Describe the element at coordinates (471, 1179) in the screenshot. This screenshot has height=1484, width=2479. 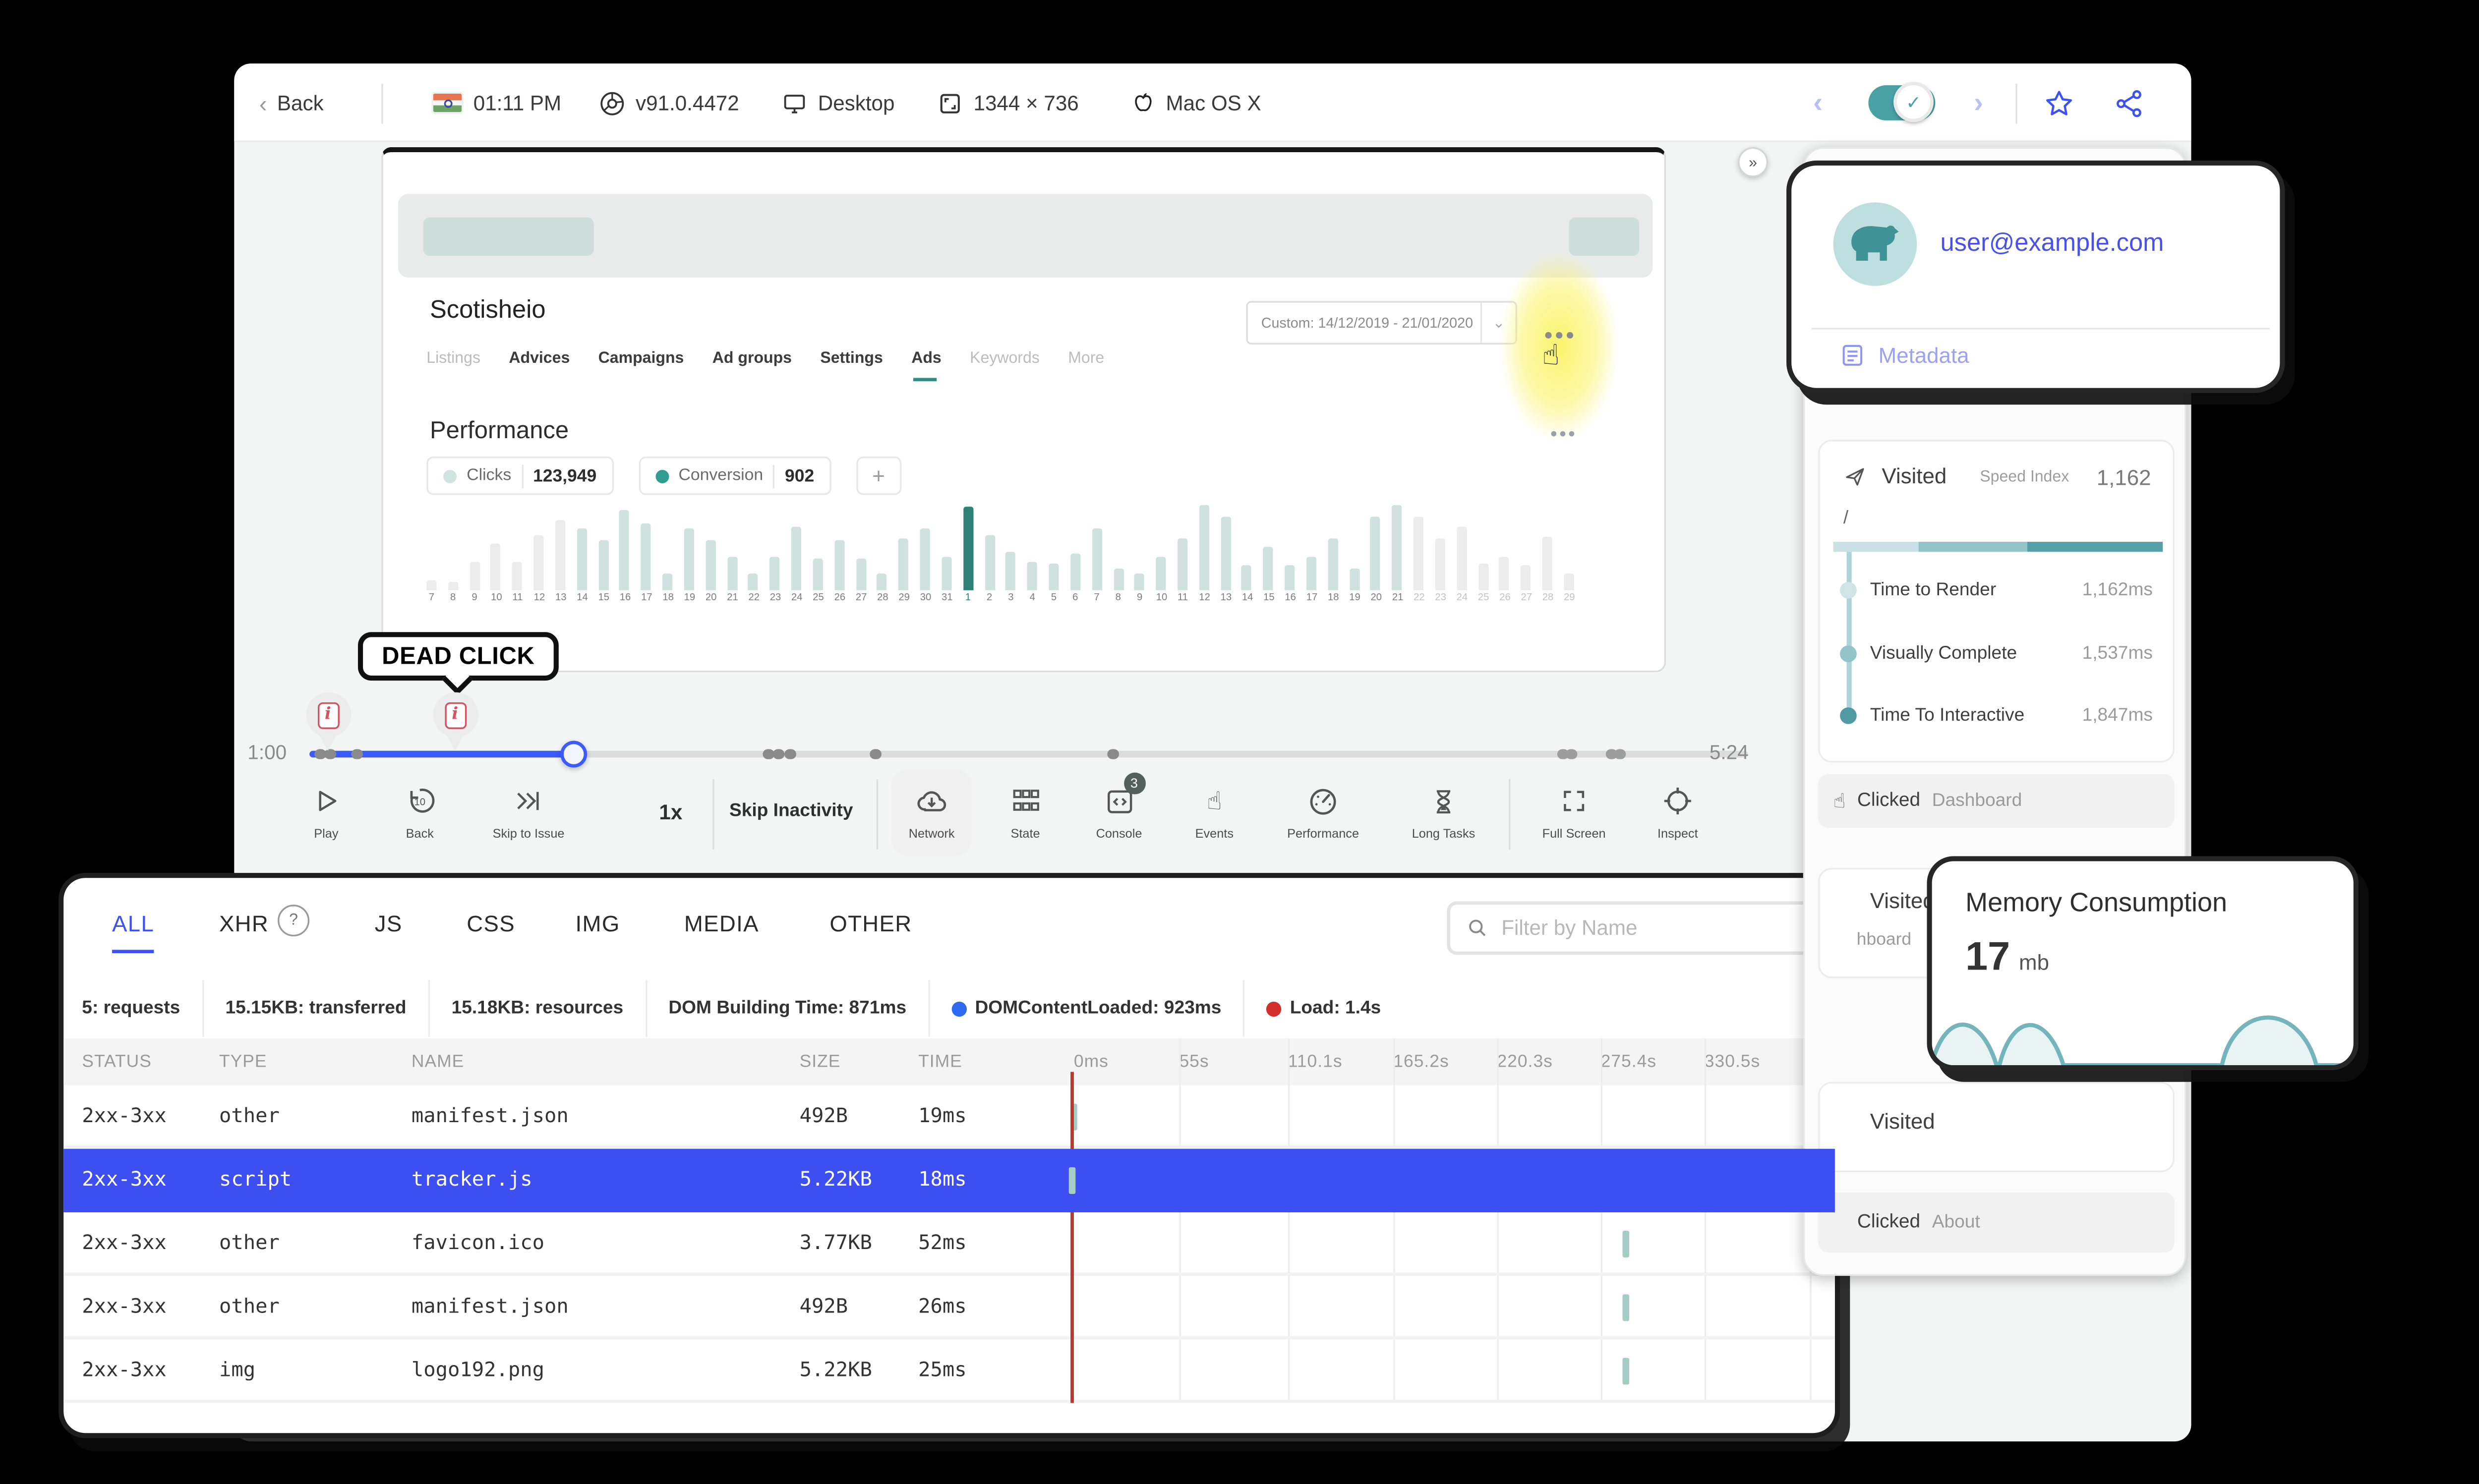
I see `request-name: tracker.js` at that location.